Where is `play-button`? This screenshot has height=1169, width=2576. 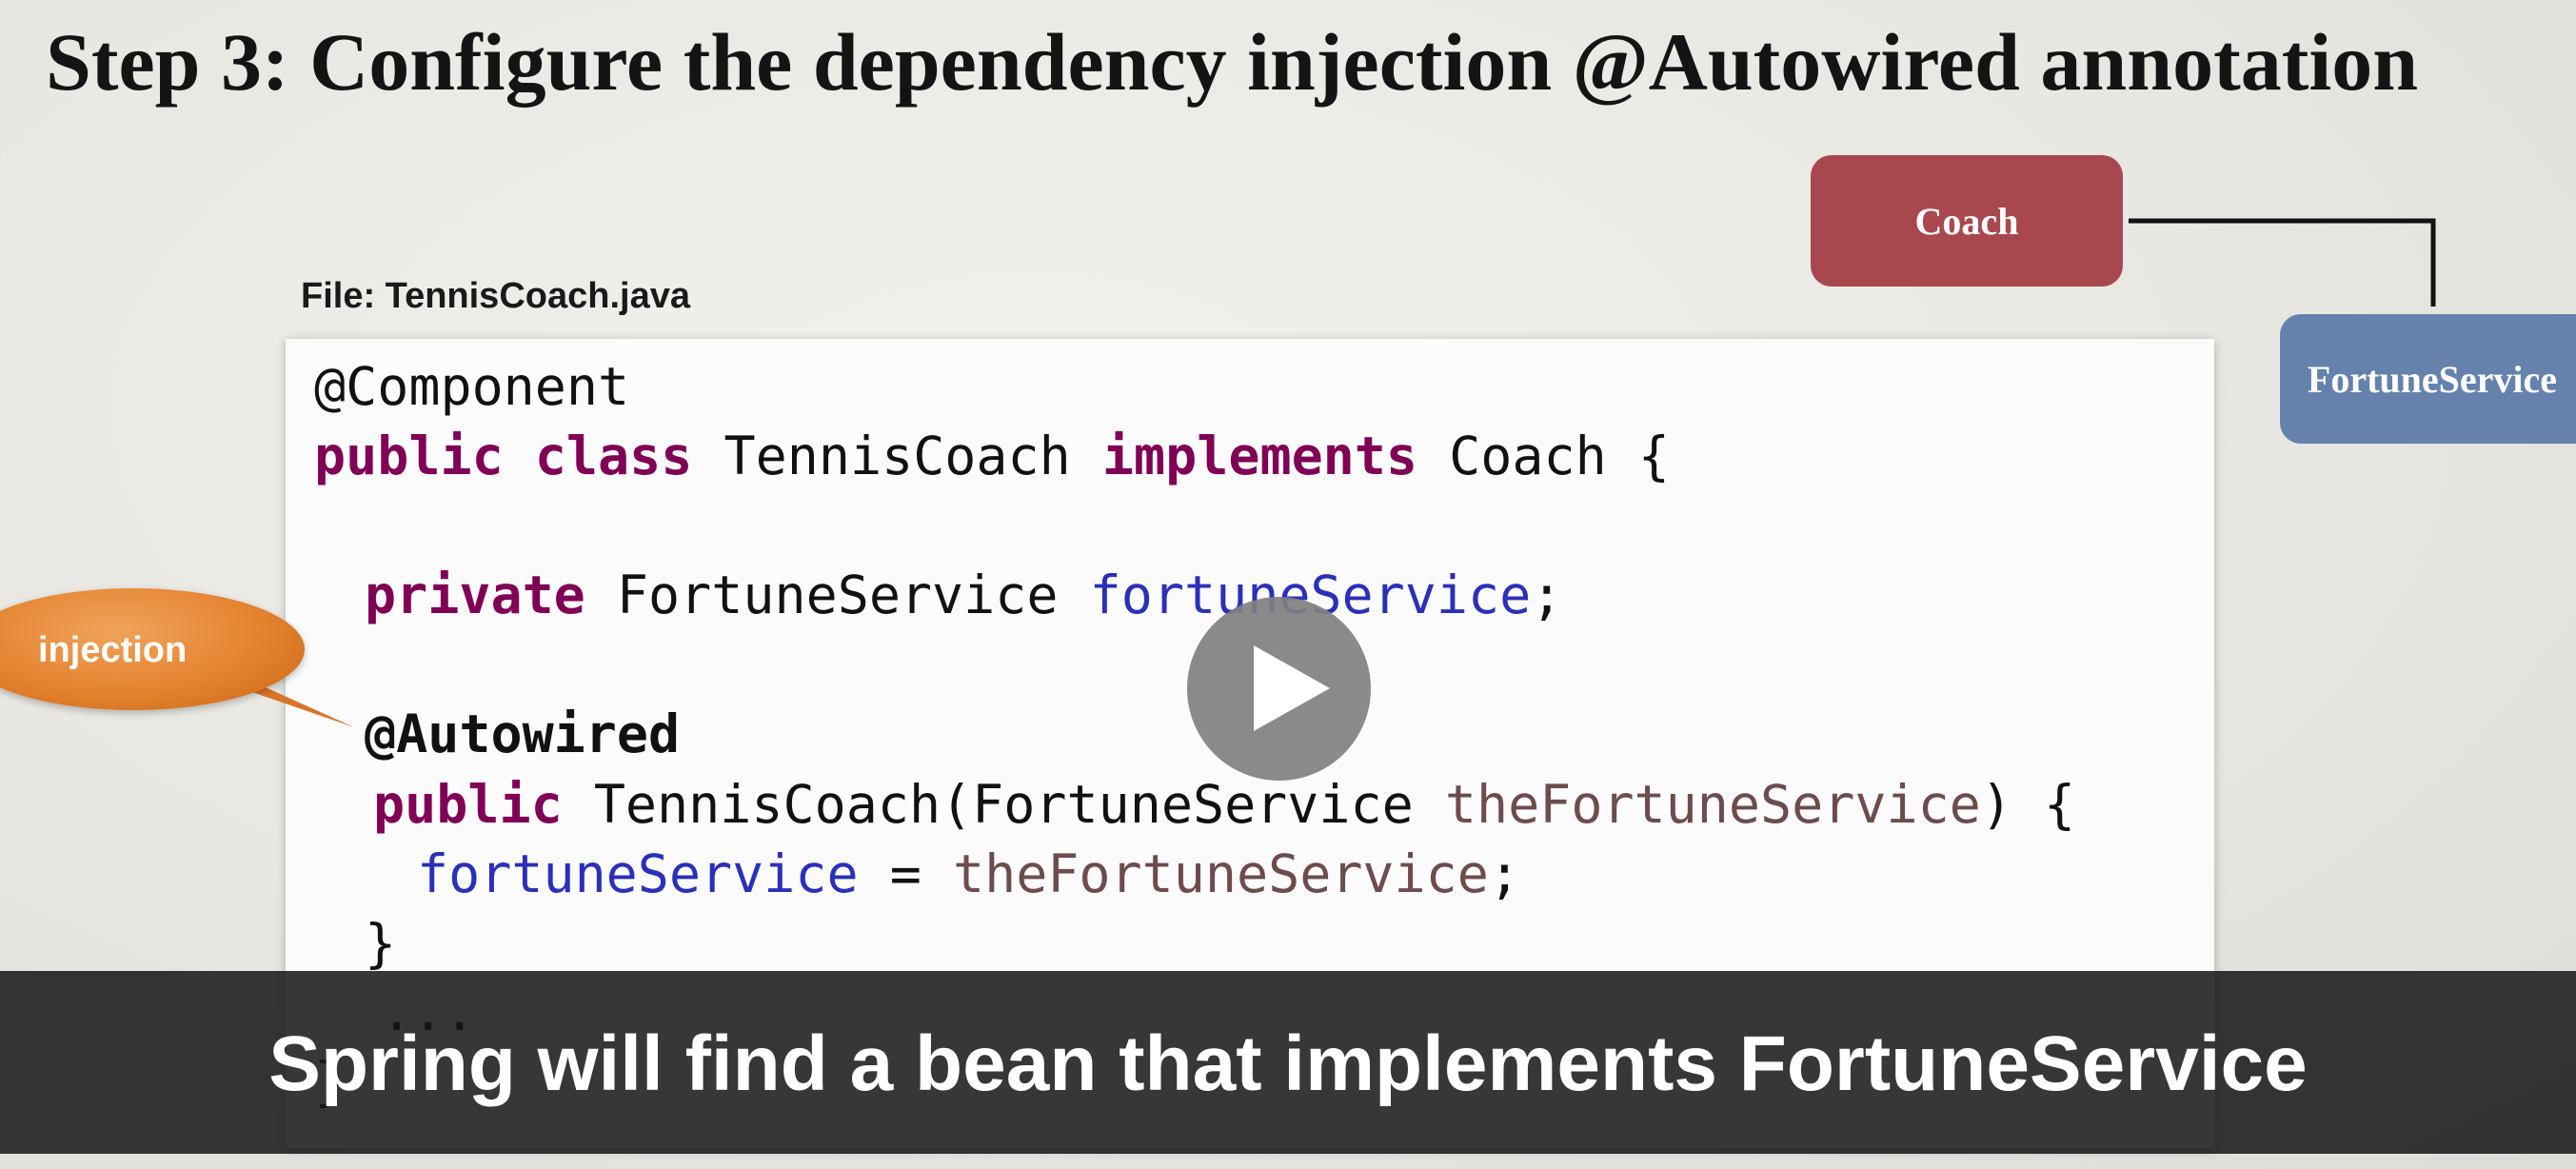
play-button is located at coordinates (1279, 689).